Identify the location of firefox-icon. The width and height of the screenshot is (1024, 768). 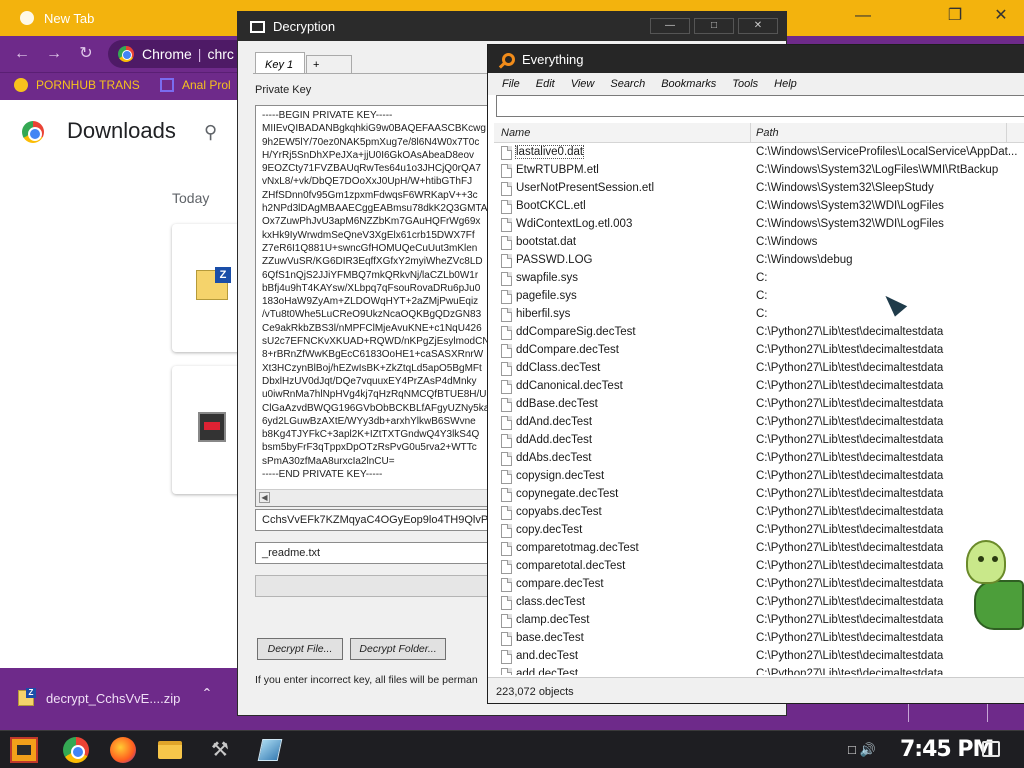
(123, 750).